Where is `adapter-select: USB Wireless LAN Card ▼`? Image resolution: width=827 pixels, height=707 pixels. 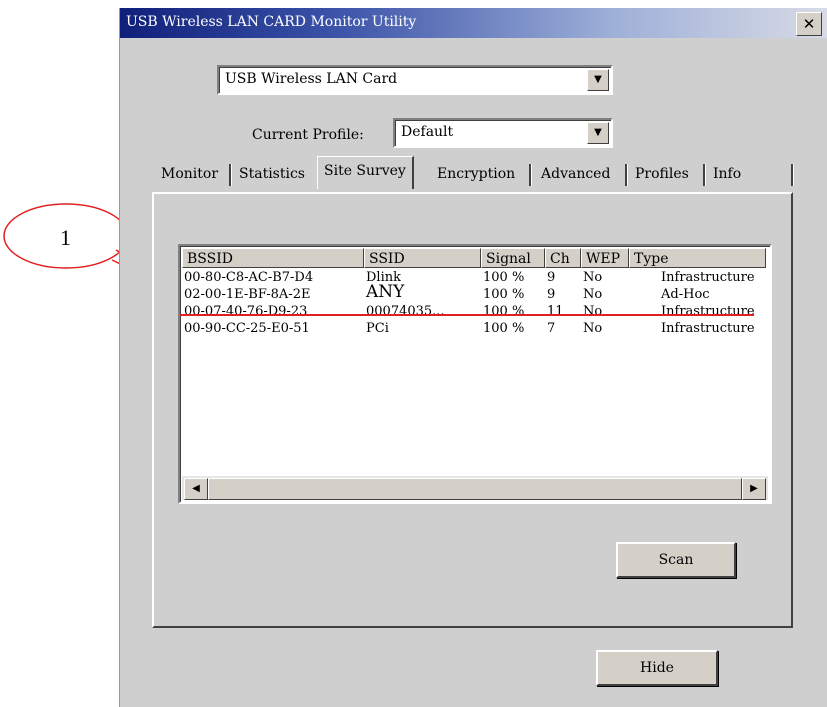 adapter-select: USB Wireless LAN Card ▼ is located at coordinates (415, 80).